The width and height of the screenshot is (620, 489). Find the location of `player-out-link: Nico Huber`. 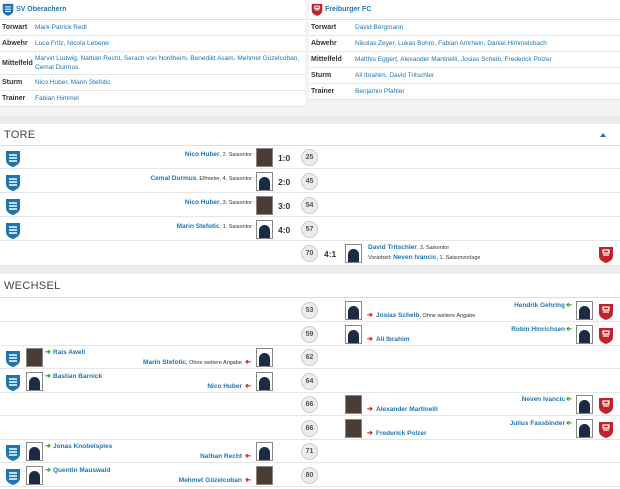

player-out-link: Nico Huber is located at coordinates (224, 386).